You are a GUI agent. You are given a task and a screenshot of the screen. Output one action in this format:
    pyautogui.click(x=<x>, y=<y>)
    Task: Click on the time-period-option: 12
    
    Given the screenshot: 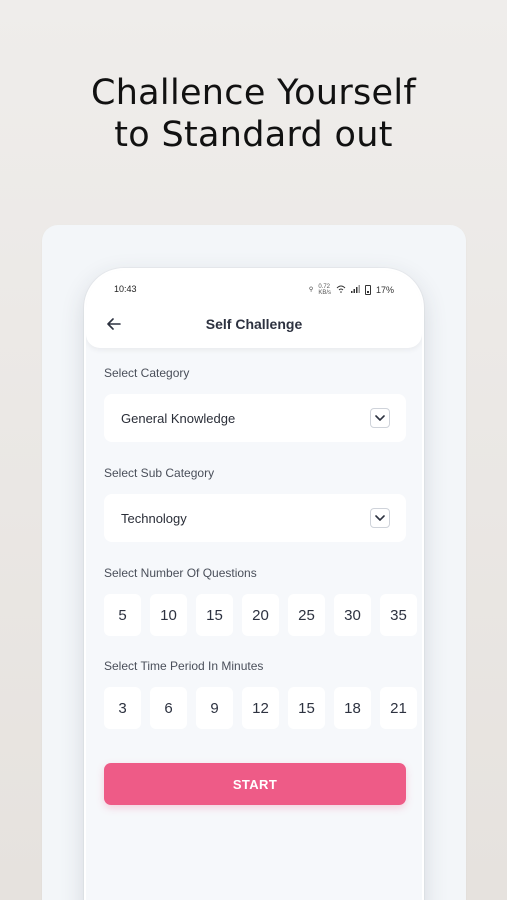 What is the action you would take?
    pyautogui.click(x=260, y=708)
    